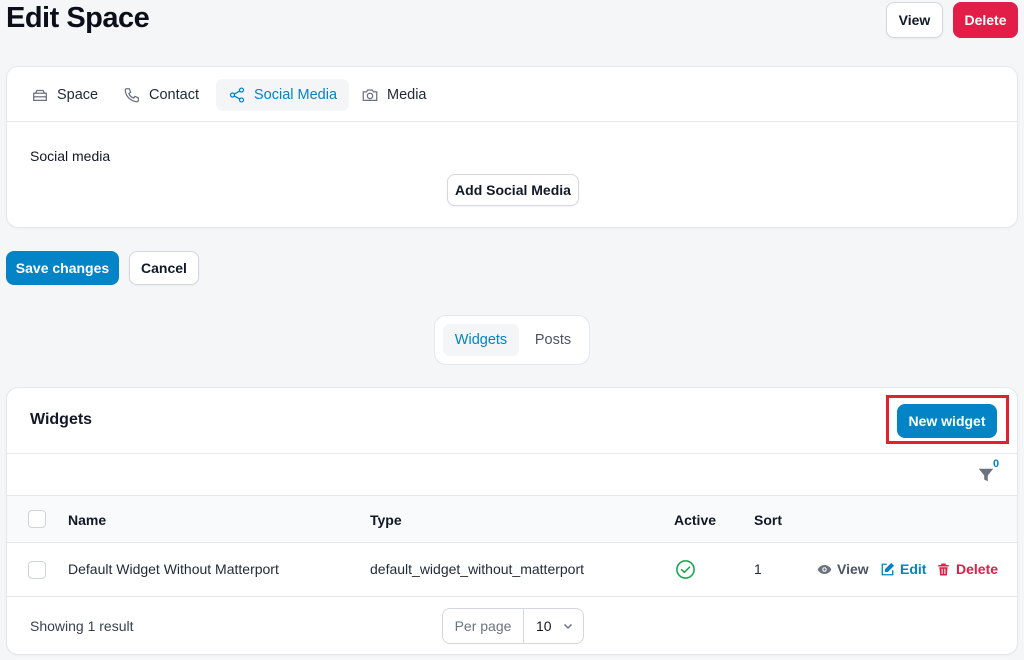 The image size is (1024, 660). What do you see at coordinates (370, 95) in the screenshot?
I see `camera-icon` at bounding box center [370, 95].